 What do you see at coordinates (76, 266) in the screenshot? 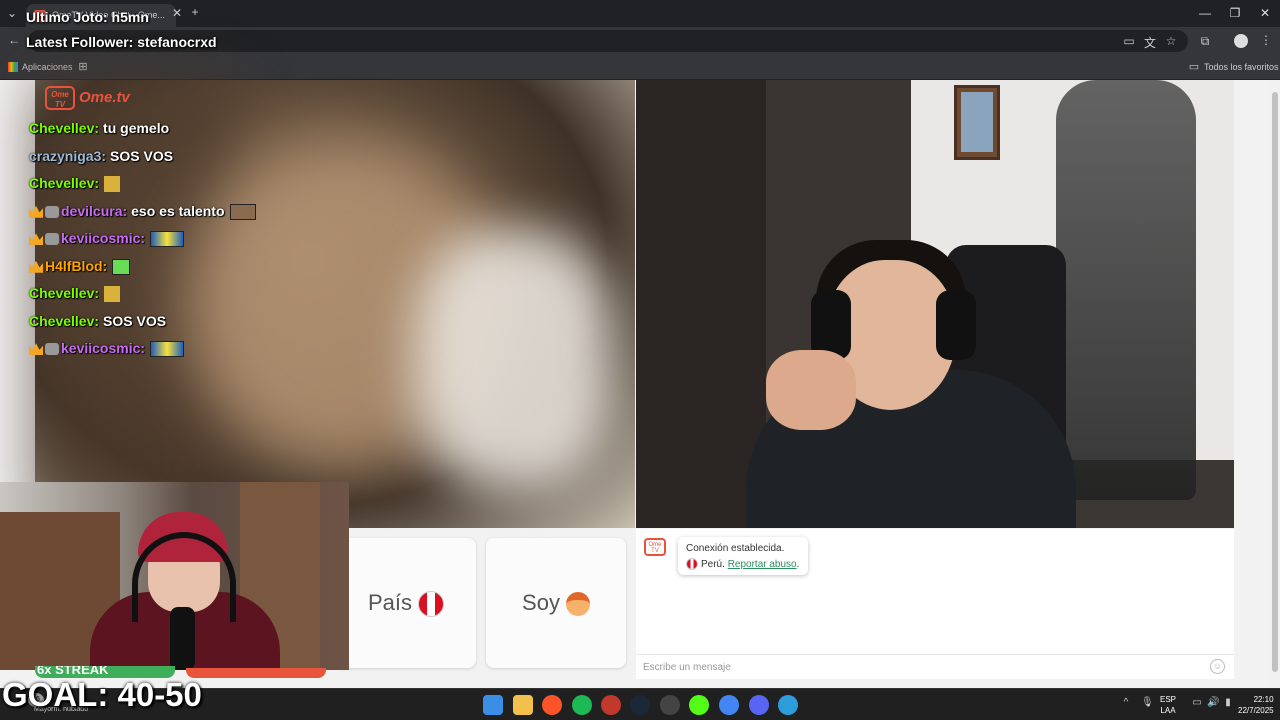
I see `chat-username: H4lfBlod:` at bounding box center [76, 266].